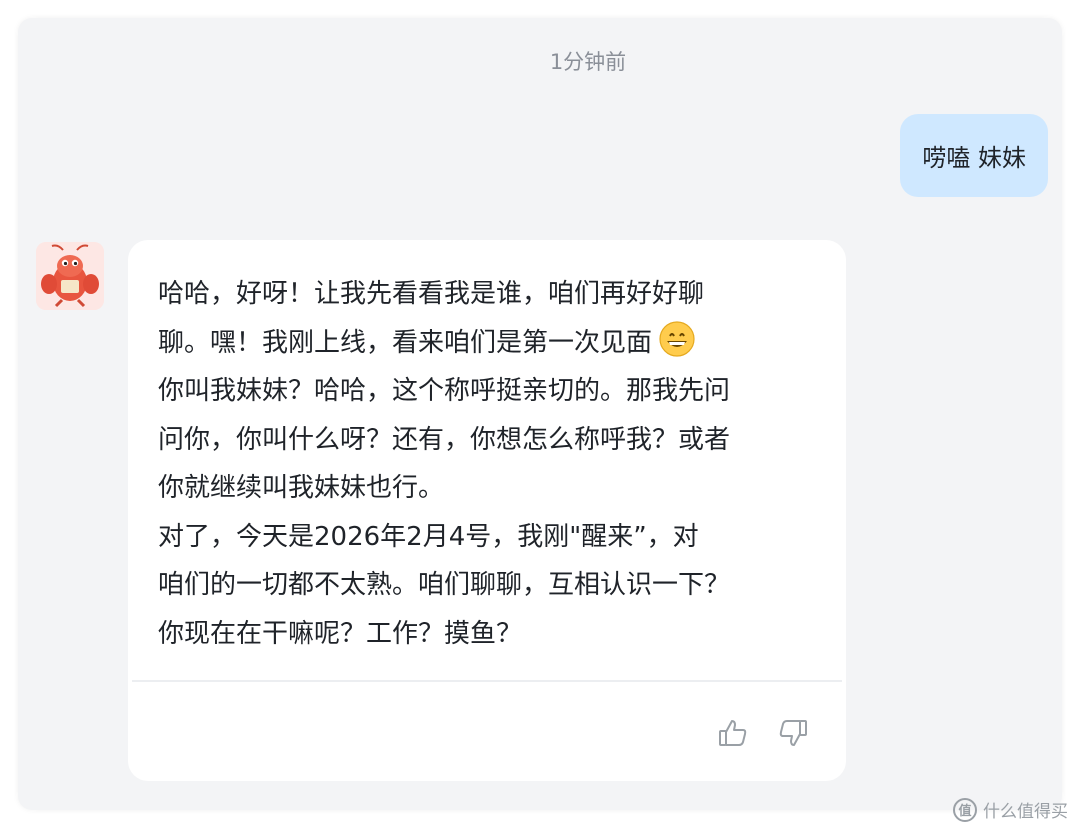  I want to click on site-watermark: 值 什么值得买, so click(1010, 809).